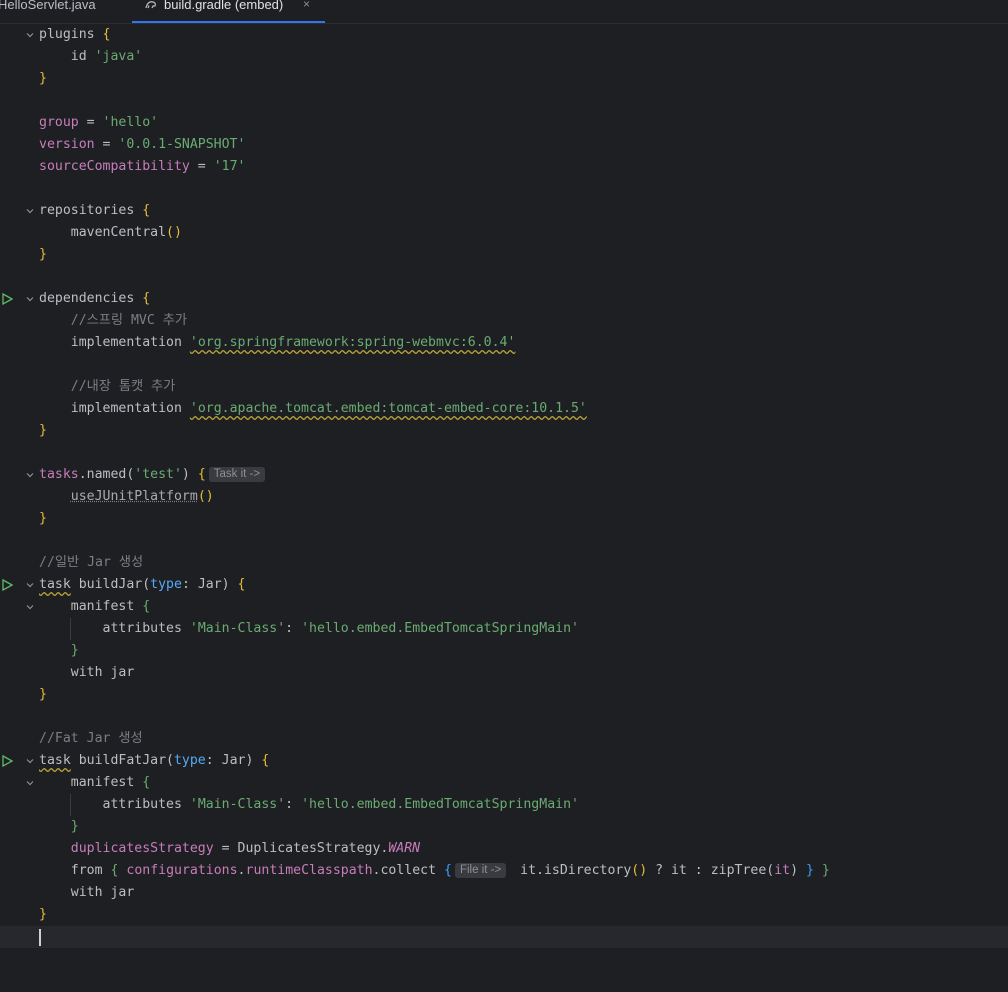 The width and height of the screenshot is (1008, 992). I want to click on code-token: implementation, so click(126, 342).